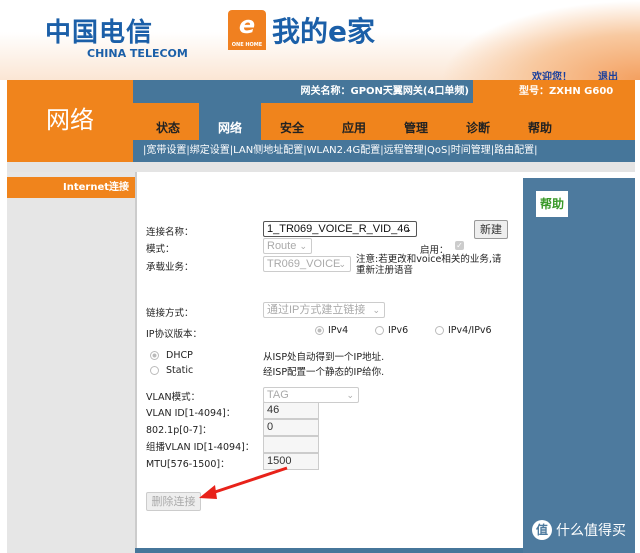 The width and height of the screenshot is (640, 553). What do you see at coordinates (354, 121) in the screenshot?
I see `tab-application: 应用` at bounding box center [354, 121].